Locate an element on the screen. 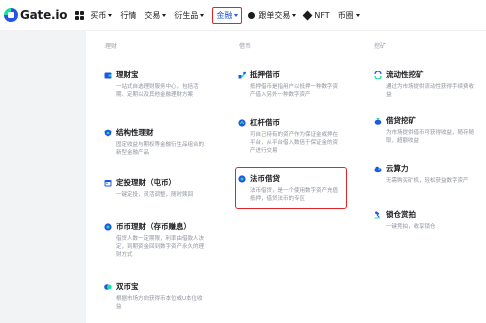  item-title: 结构性理财 is located at coordinates (135, 132).